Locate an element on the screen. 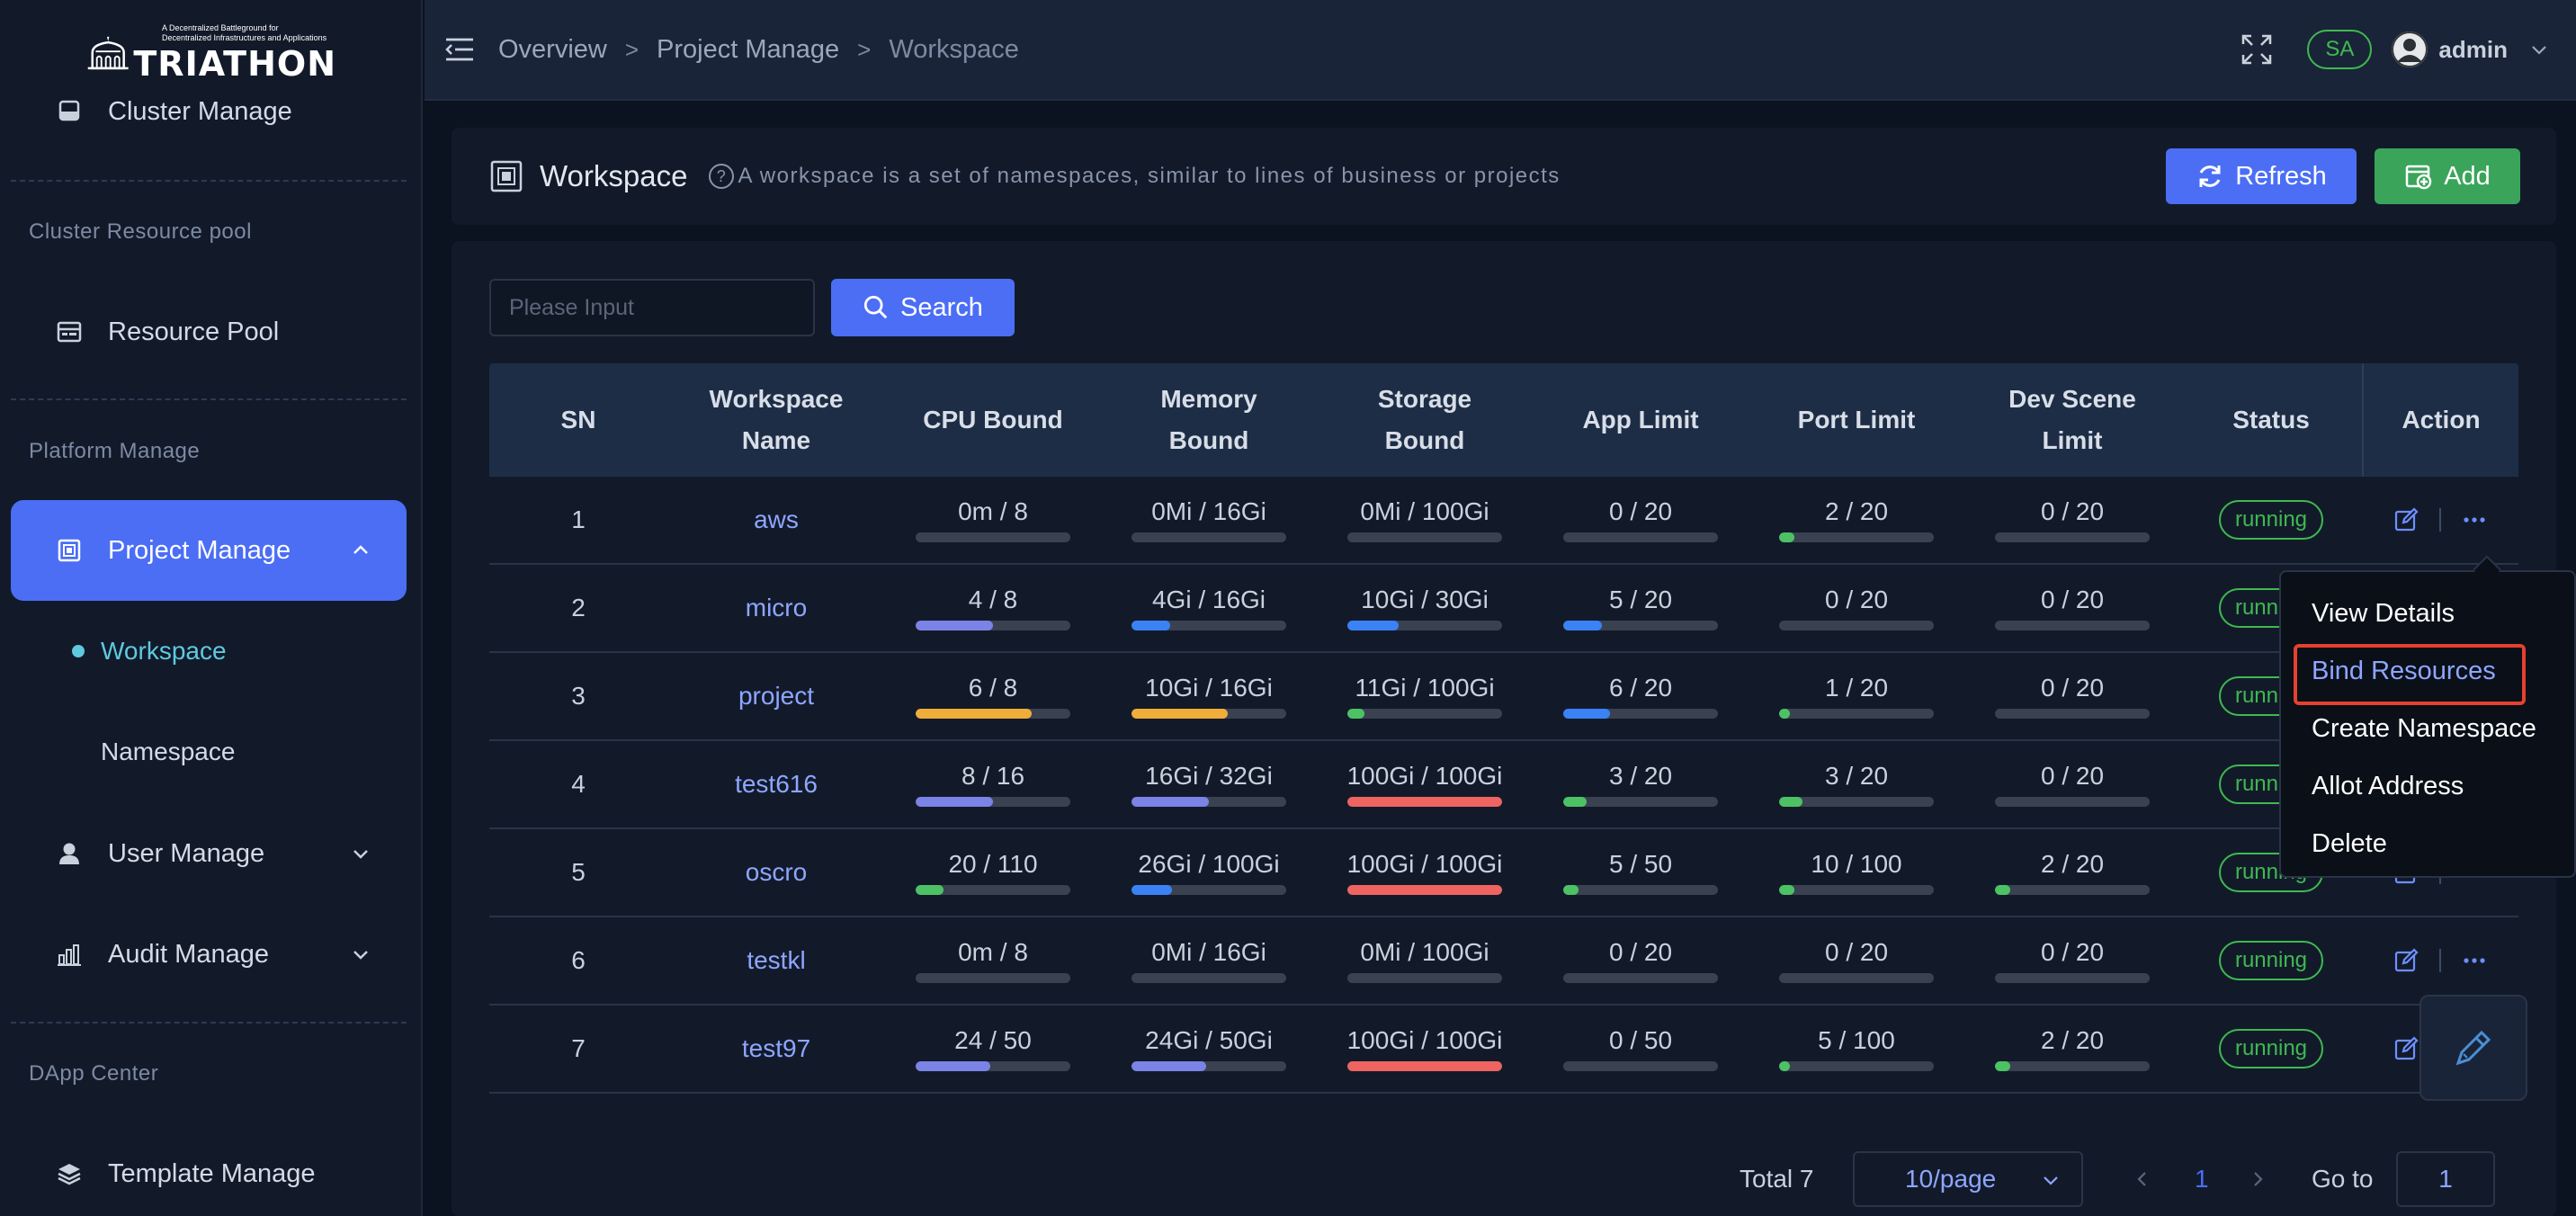 The height and width of the screenshot is (1216, 2576). sto-progress-fill is located at coordinates (1424, 1065).